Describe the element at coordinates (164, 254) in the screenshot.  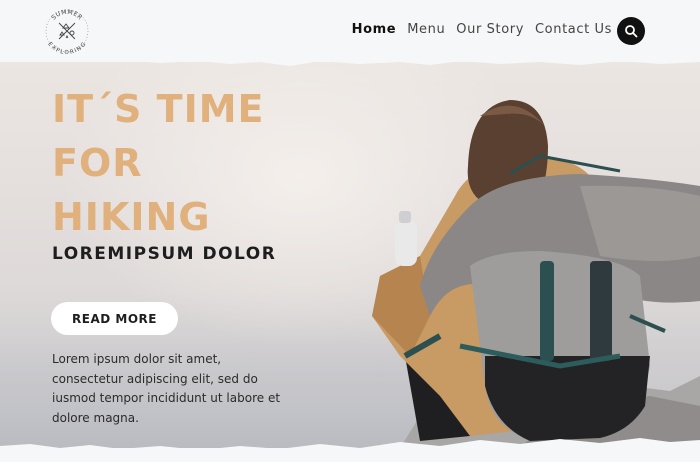
I see `hero-subtitle: LOREMIPSUM DOLOR` at that location.